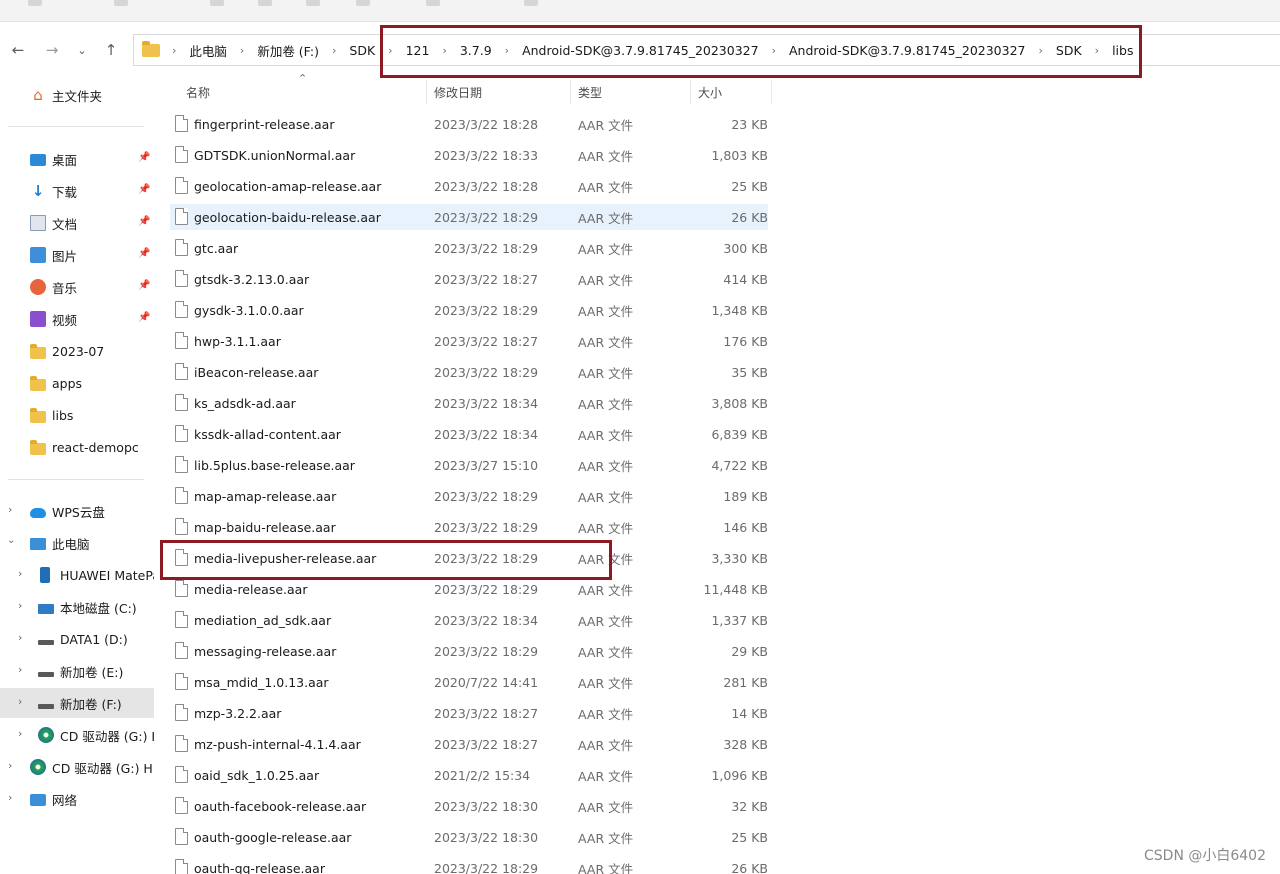  Describe the element at coordinates (77, 575) in the screenshot. I see `sidebar-item-huawei-matepad: › HUAWEI MatePad` at that location.